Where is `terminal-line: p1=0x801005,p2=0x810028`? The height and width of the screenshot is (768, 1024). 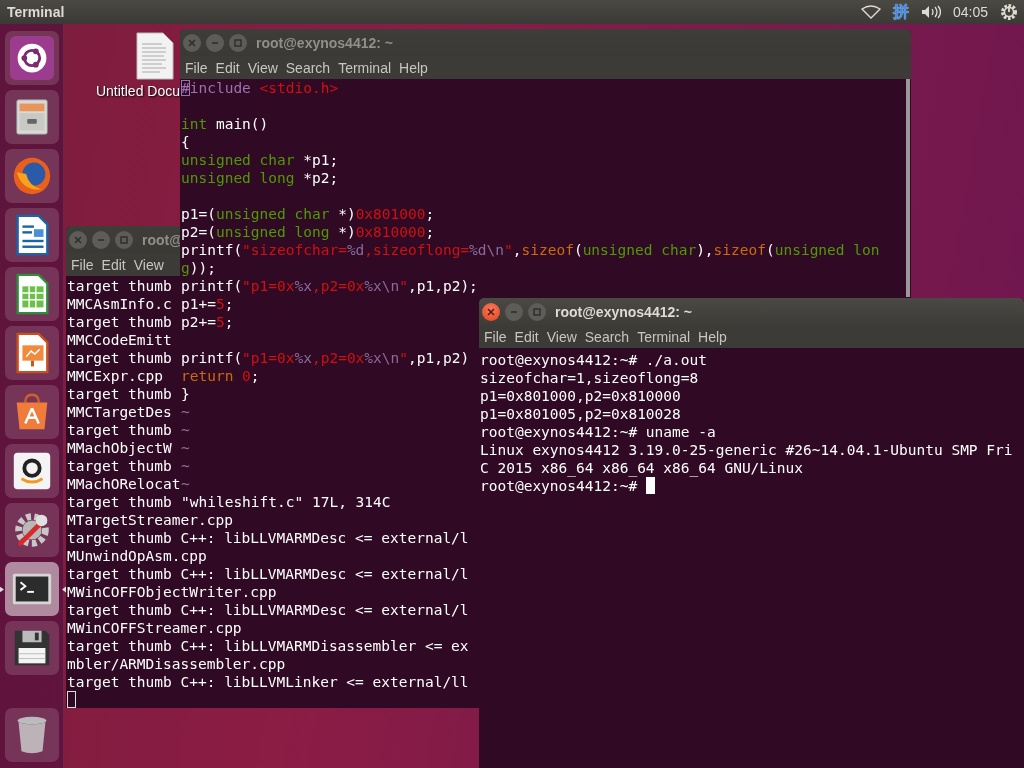 terminal-line: p1=0x801005,p2=0x810028 is located at coordinates (580, 414).